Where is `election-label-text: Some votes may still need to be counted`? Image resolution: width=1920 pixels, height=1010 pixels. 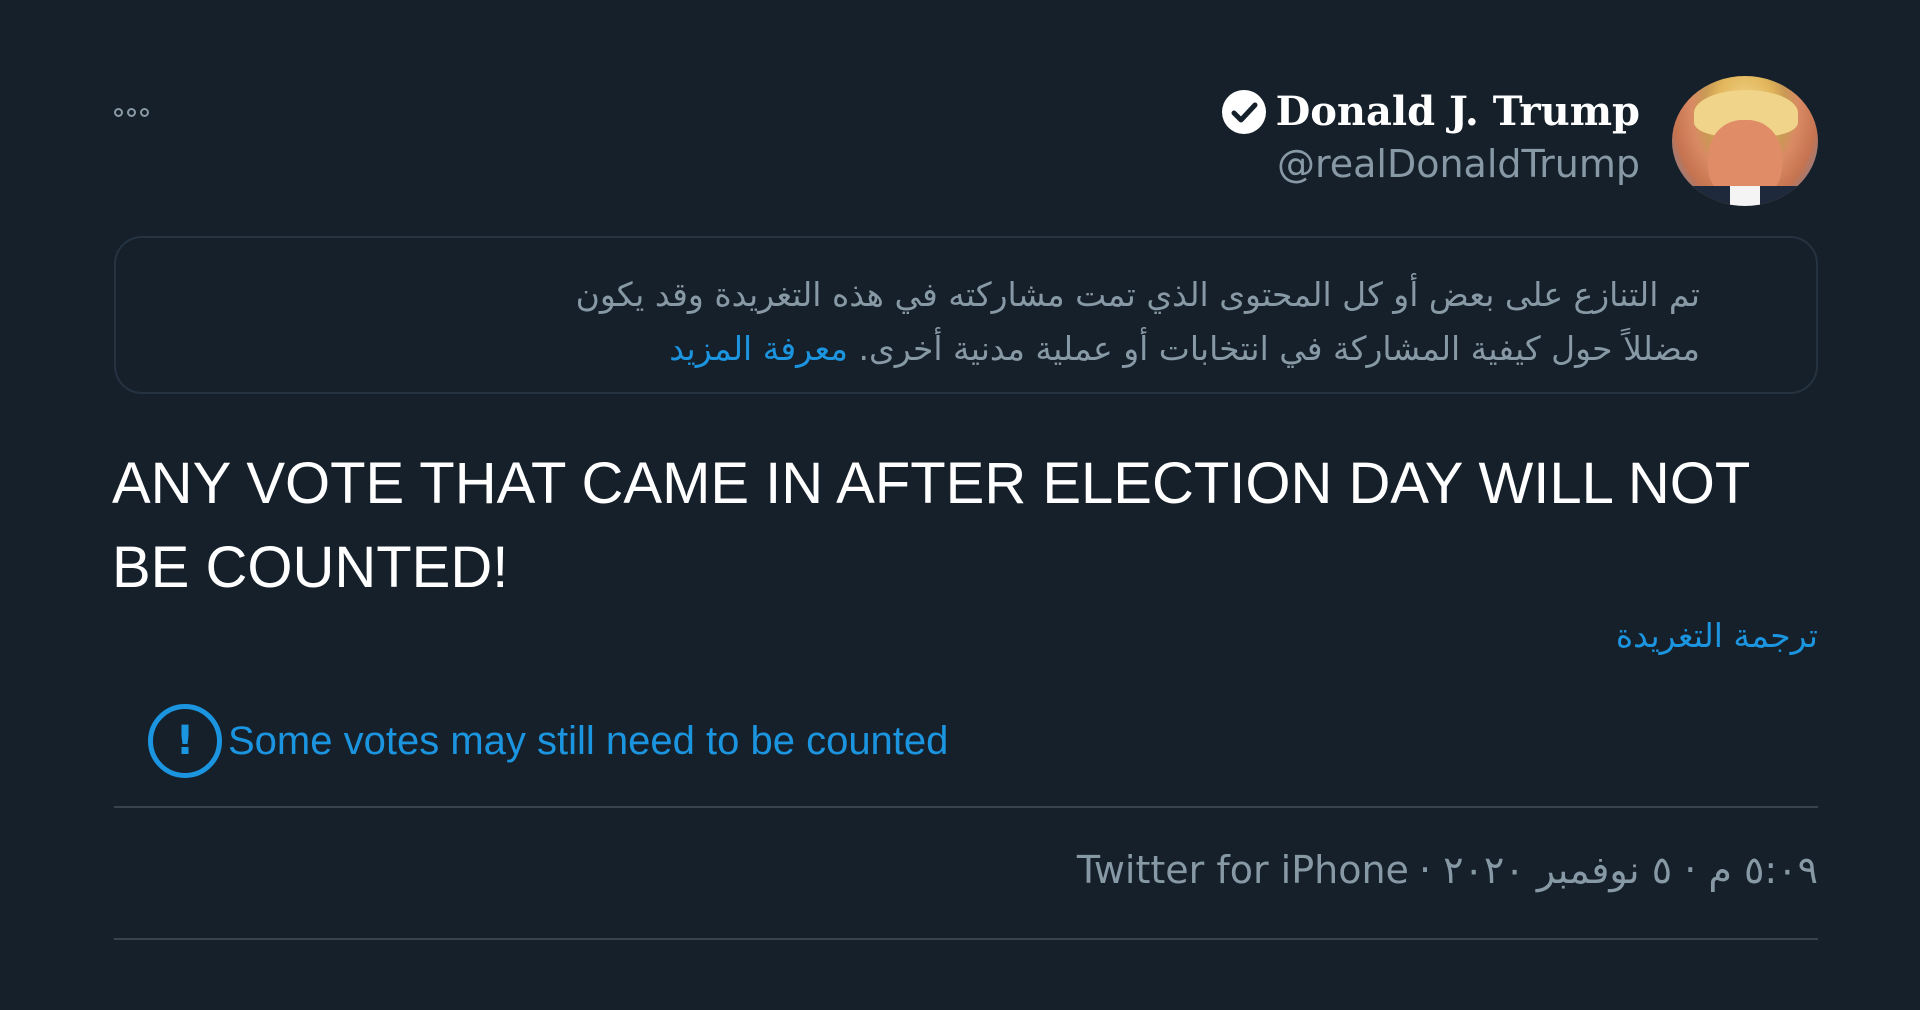 election-label-text: Some votes may still need to be counted is located at coordinates (588, 741).